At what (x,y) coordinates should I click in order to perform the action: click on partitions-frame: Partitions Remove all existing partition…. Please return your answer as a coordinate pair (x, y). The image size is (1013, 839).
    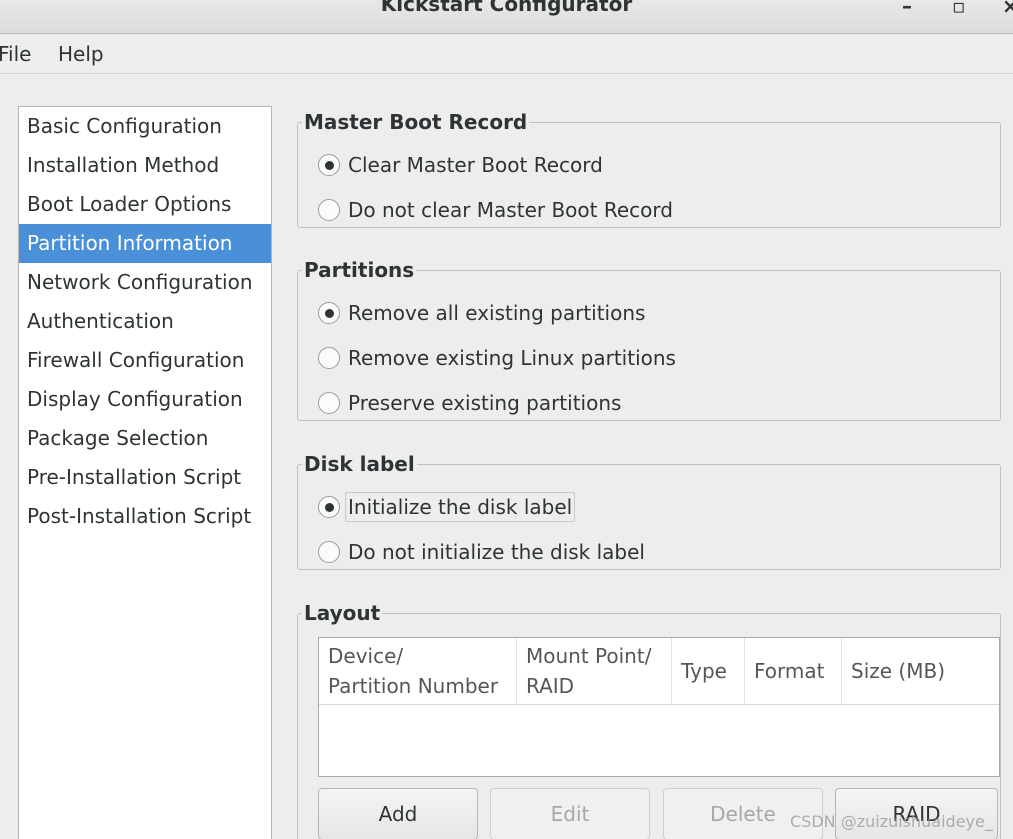
    Looking at the image, I should click on (649, 339).